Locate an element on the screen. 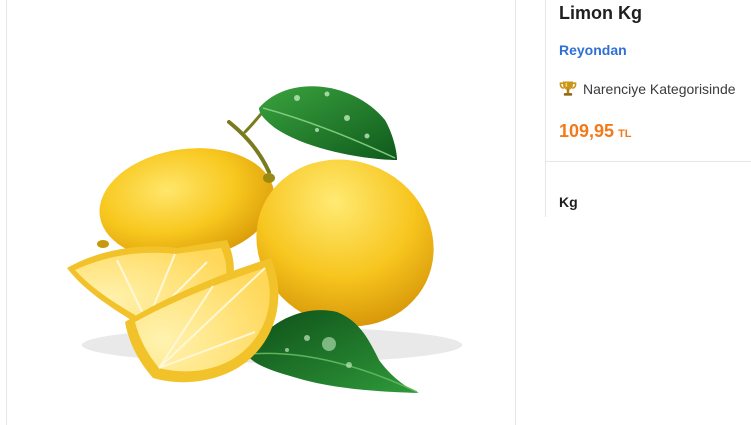 The height and width of the screenshot is (425, 751). unit-label: Kg is located at coordinates (568, 202).